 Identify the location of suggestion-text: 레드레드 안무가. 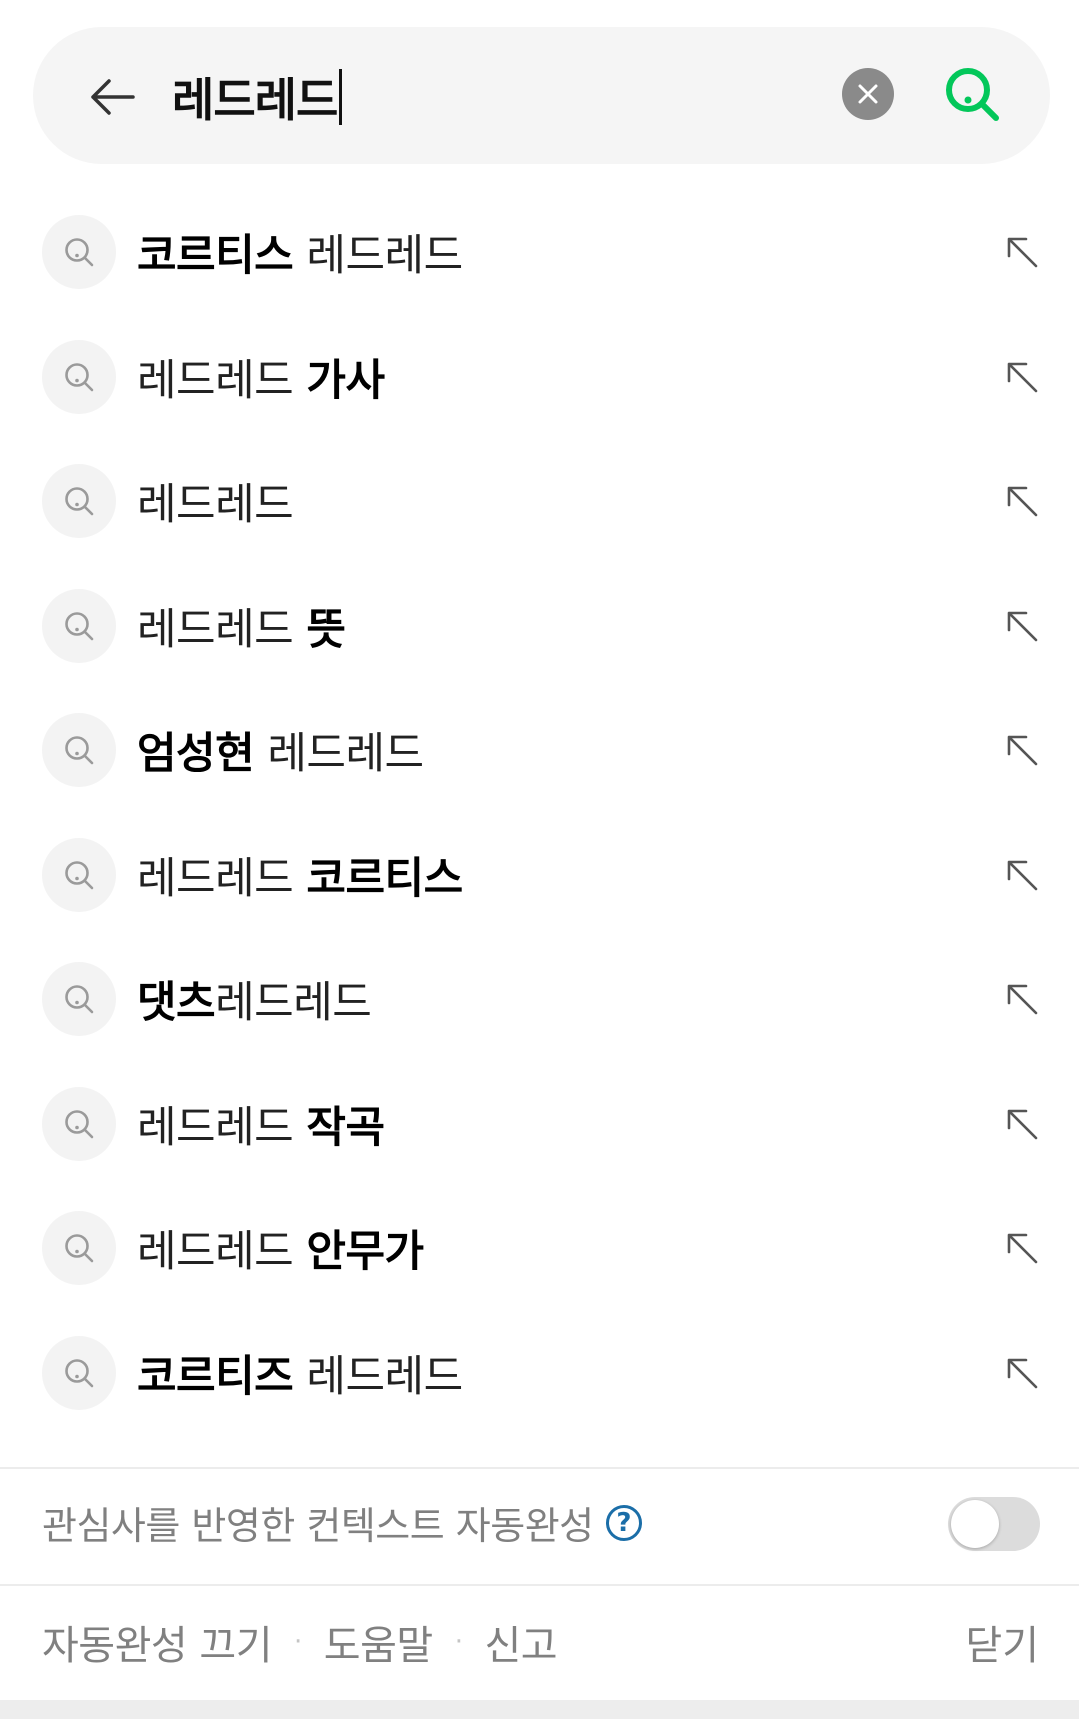
(280, 1248).